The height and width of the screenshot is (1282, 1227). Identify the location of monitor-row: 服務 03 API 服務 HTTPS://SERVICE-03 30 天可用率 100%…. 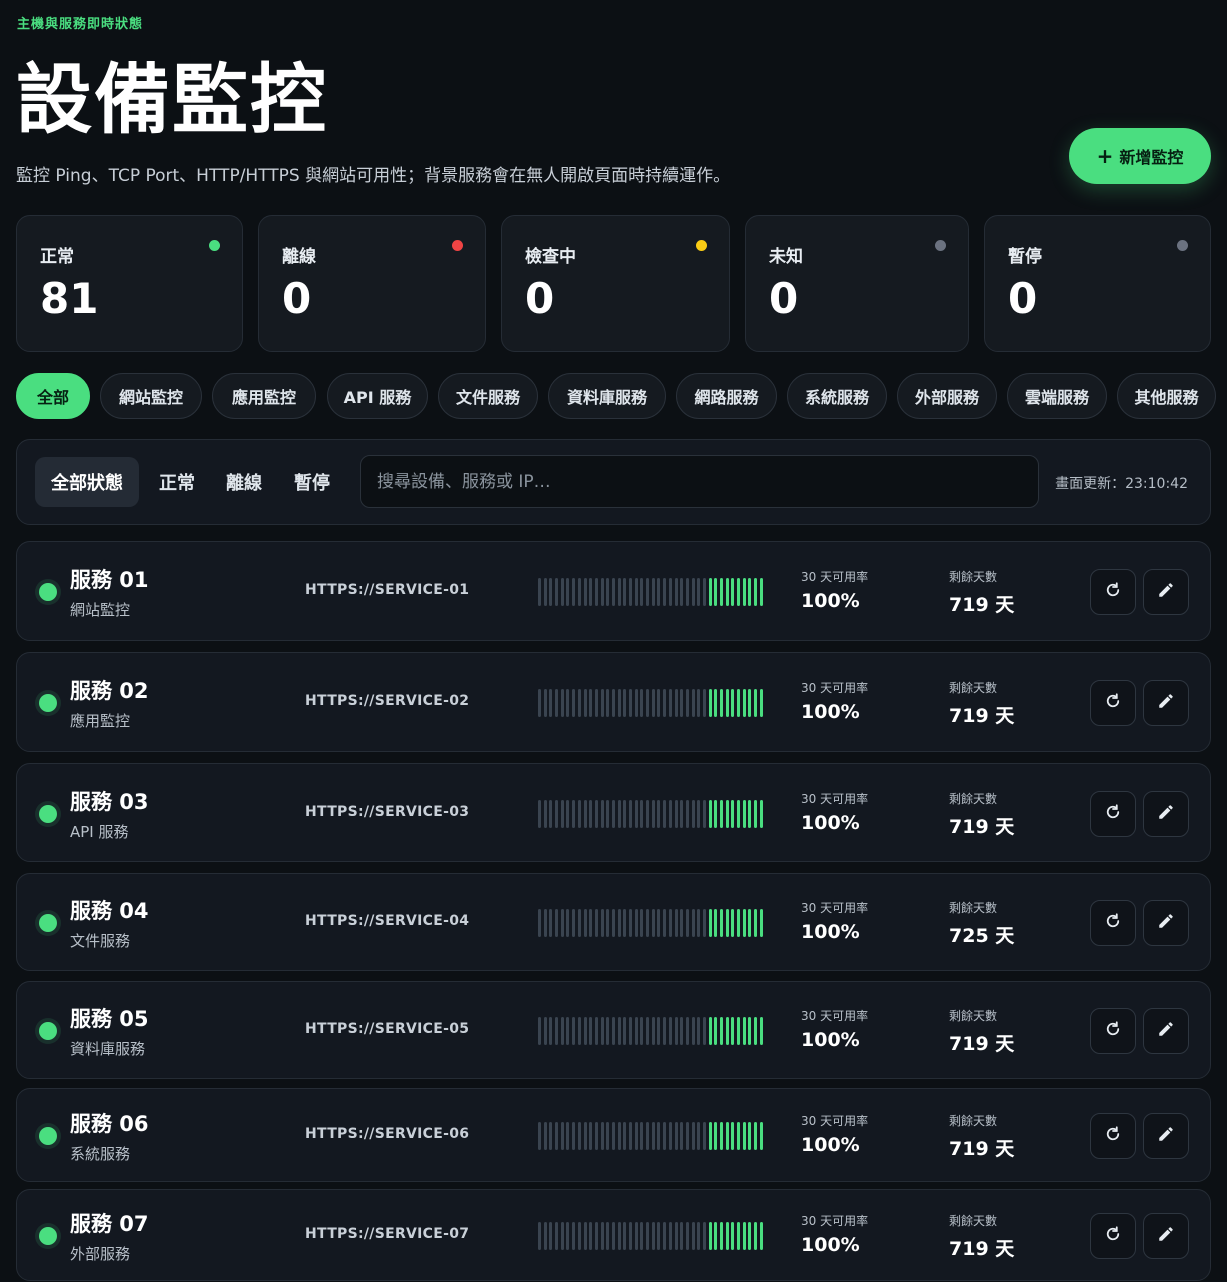
(613, 812).